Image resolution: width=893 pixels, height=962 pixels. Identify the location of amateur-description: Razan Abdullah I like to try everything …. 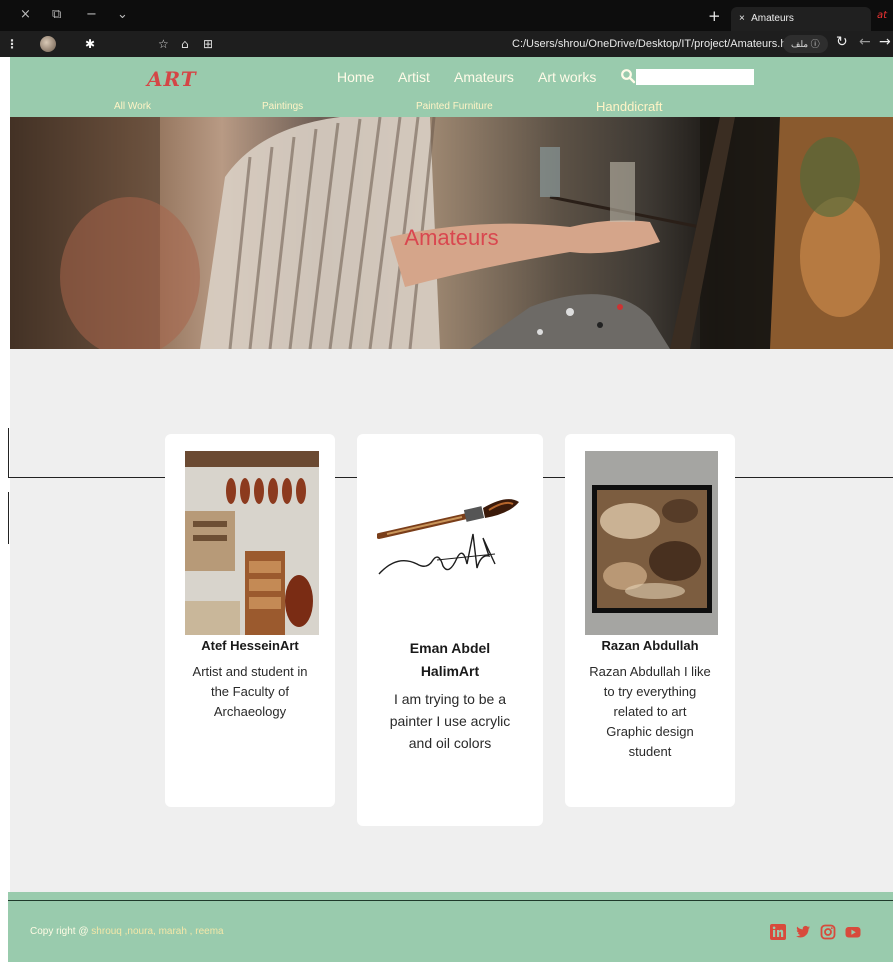
(650, 711).